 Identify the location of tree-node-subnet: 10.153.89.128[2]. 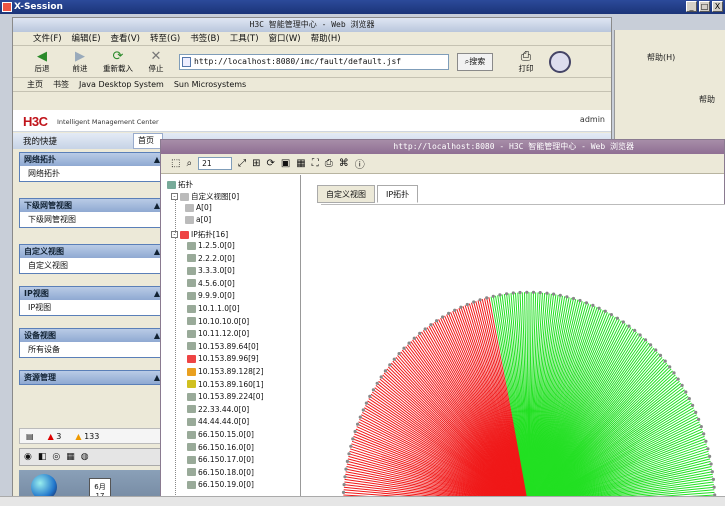
(225, 371).